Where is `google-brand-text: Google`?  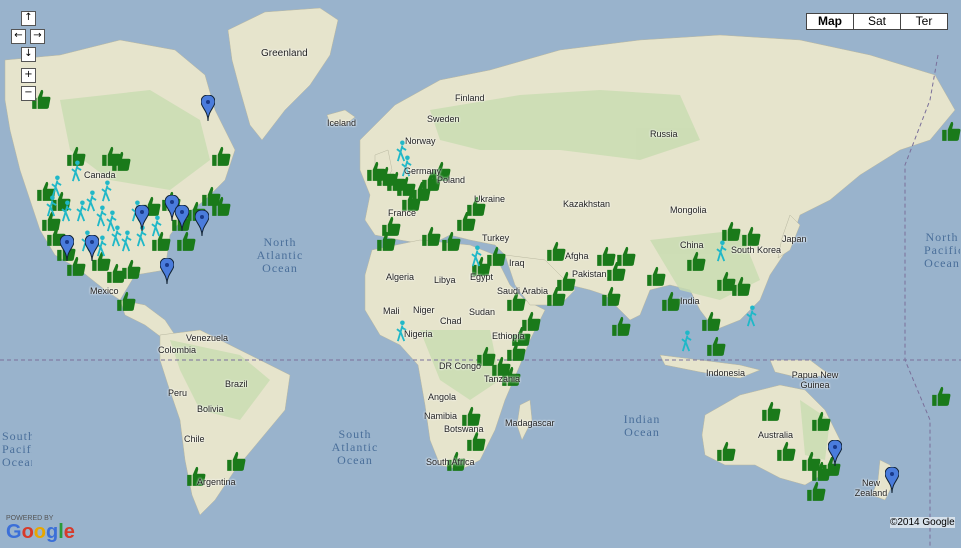
google-brand-text: Google is located at coordinates (40, 532).